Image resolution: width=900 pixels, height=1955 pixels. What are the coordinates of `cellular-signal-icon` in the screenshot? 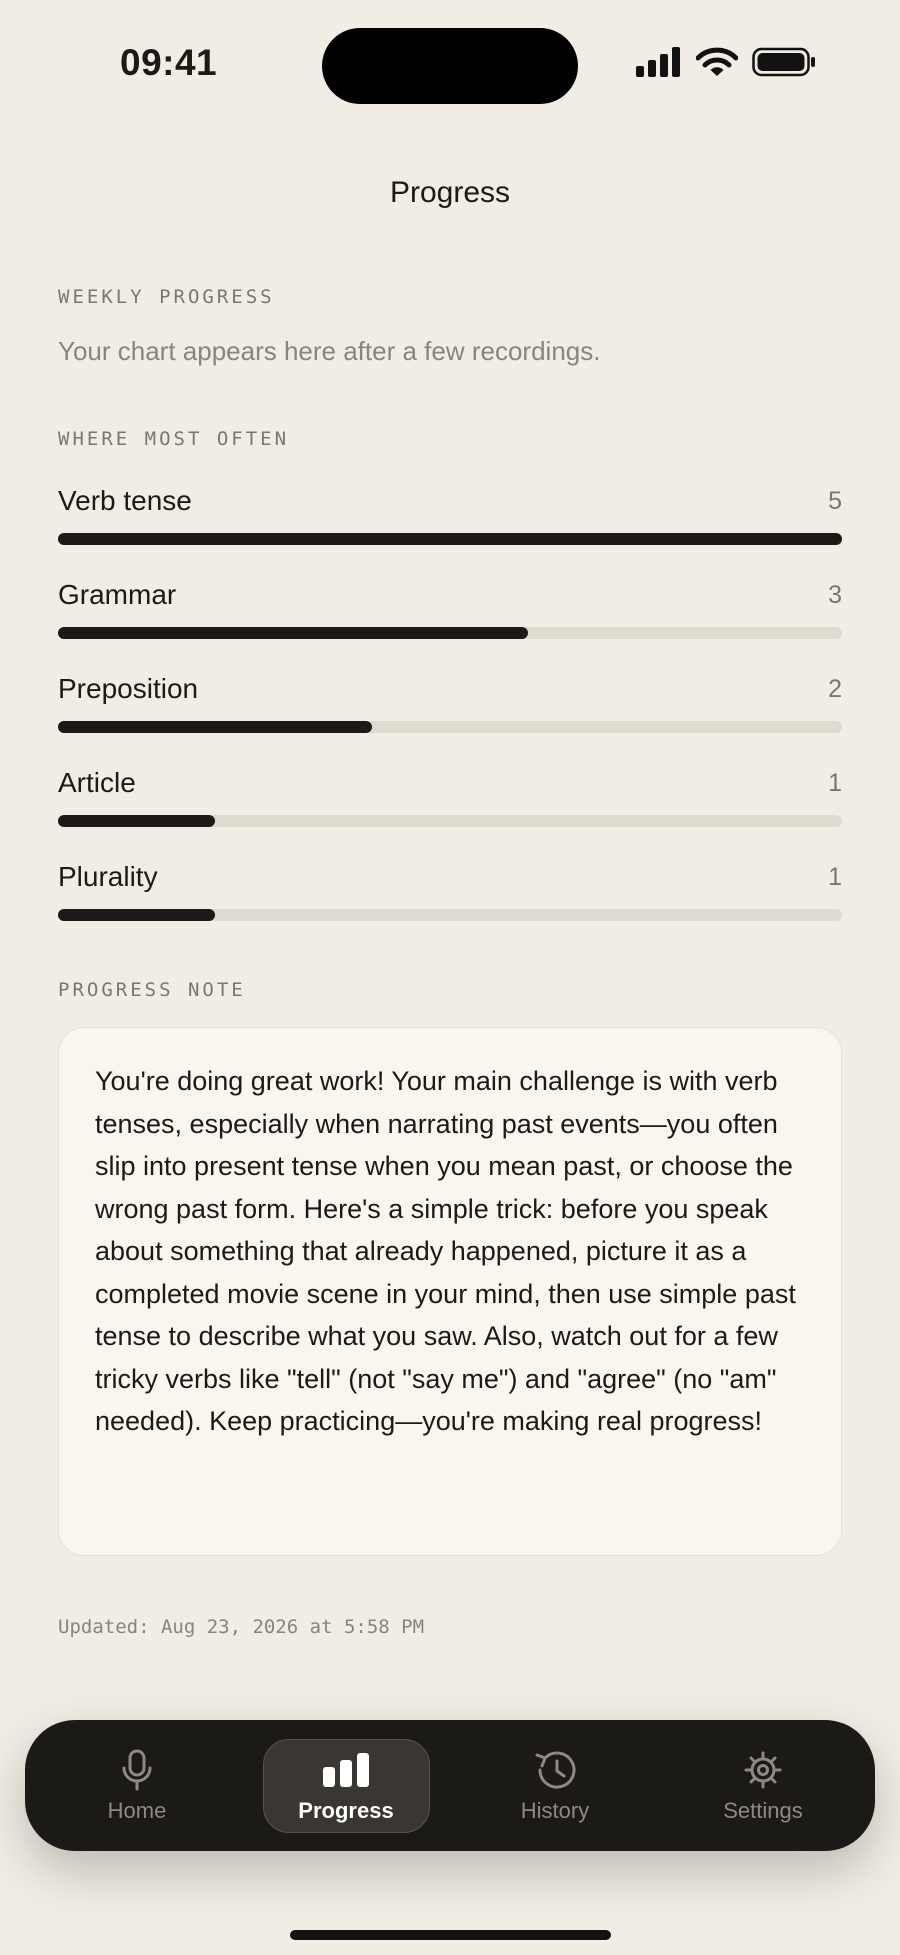 It's located at (658, 62).